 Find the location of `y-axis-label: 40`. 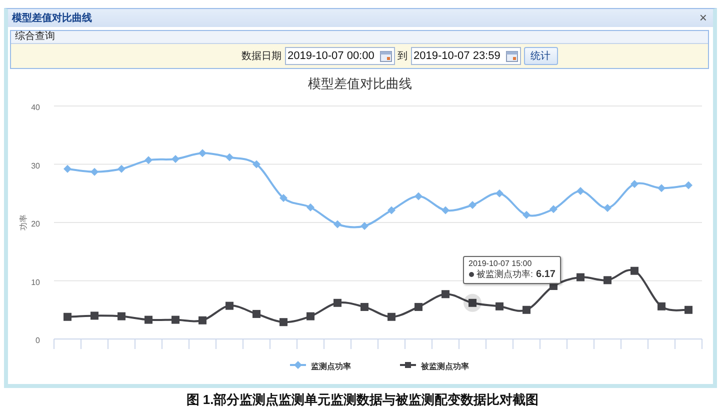

y-axis-label: 40 is located at coordinates (35, 107).